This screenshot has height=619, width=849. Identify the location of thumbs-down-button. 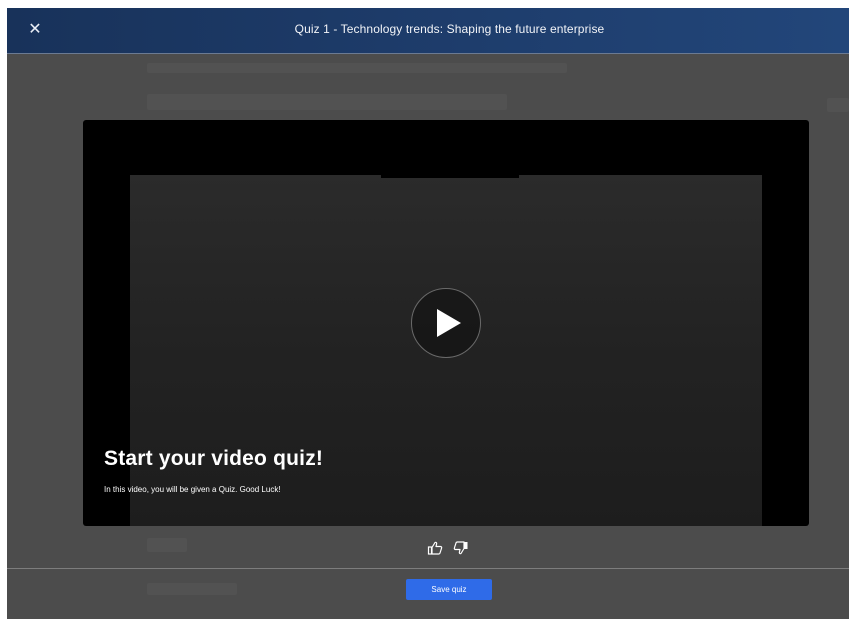
(461, 548).